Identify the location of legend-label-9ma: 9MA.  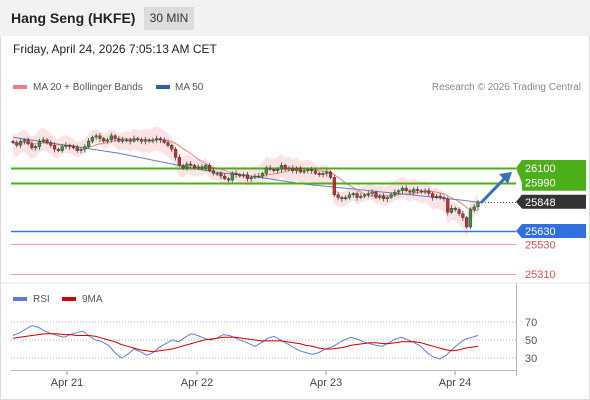
(92, 299).